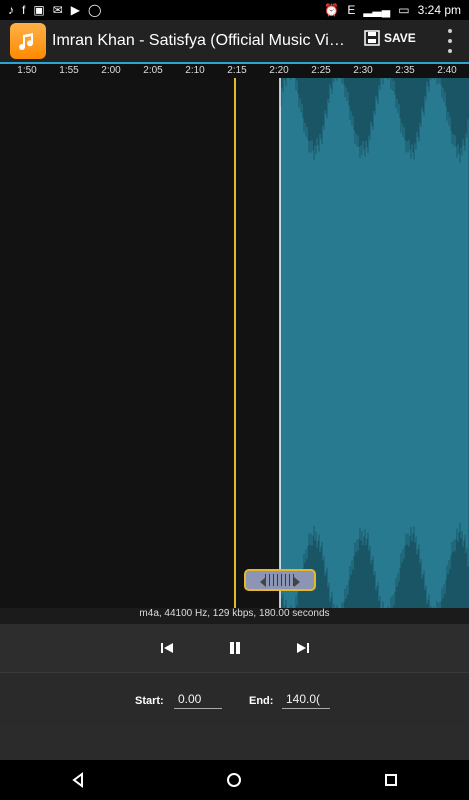 Image resolution: width=469 pixels, height=800 pixels. I want to click on music-note-icon: ♪, so click(11, 10).